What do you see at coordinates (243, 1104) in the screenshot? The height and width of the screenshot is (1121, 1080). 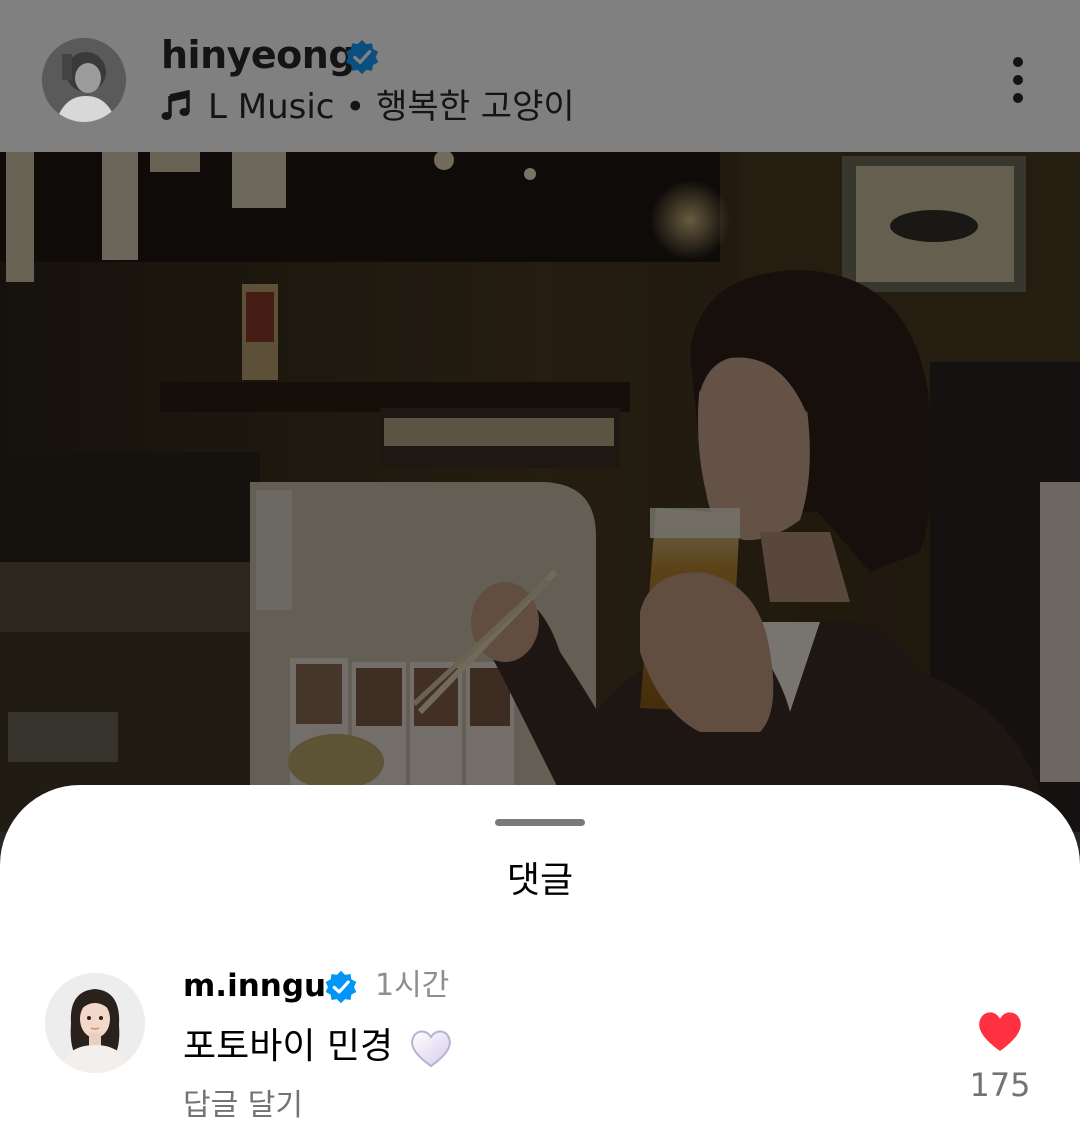 I see `reply-button: 답글 달기` at bounding box center [243, 1104].